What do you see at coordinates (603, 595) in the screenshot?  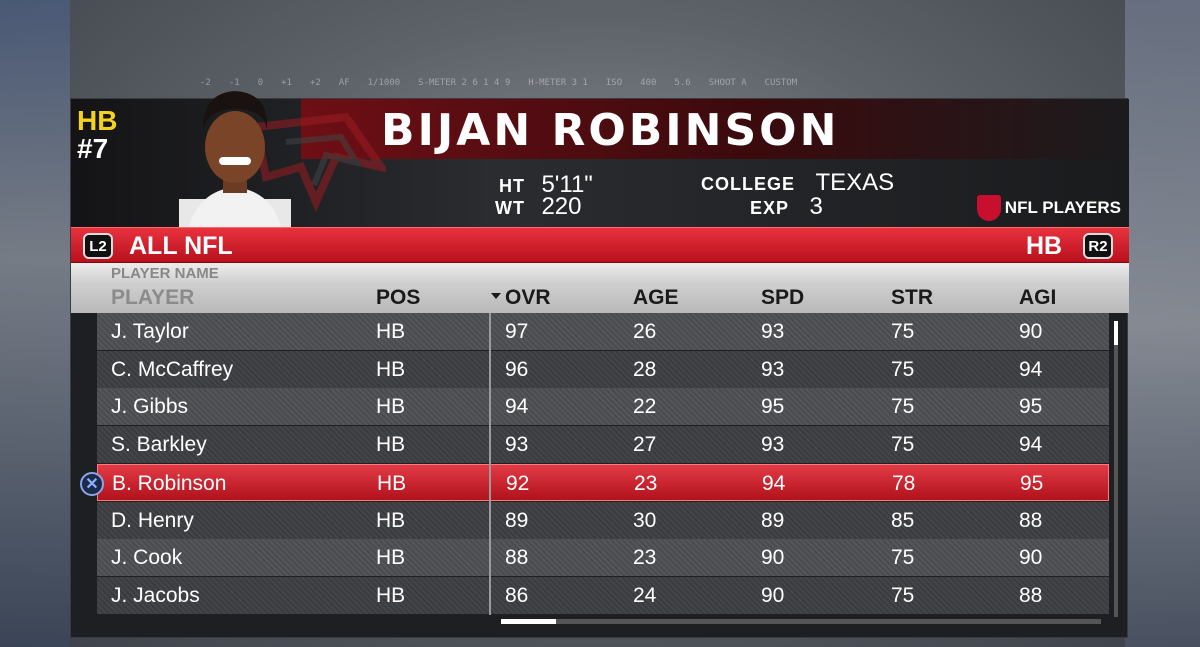 I see `table-row: J. Jacobs HB 86 24 90 75 88` at bounding box center [603, 595].